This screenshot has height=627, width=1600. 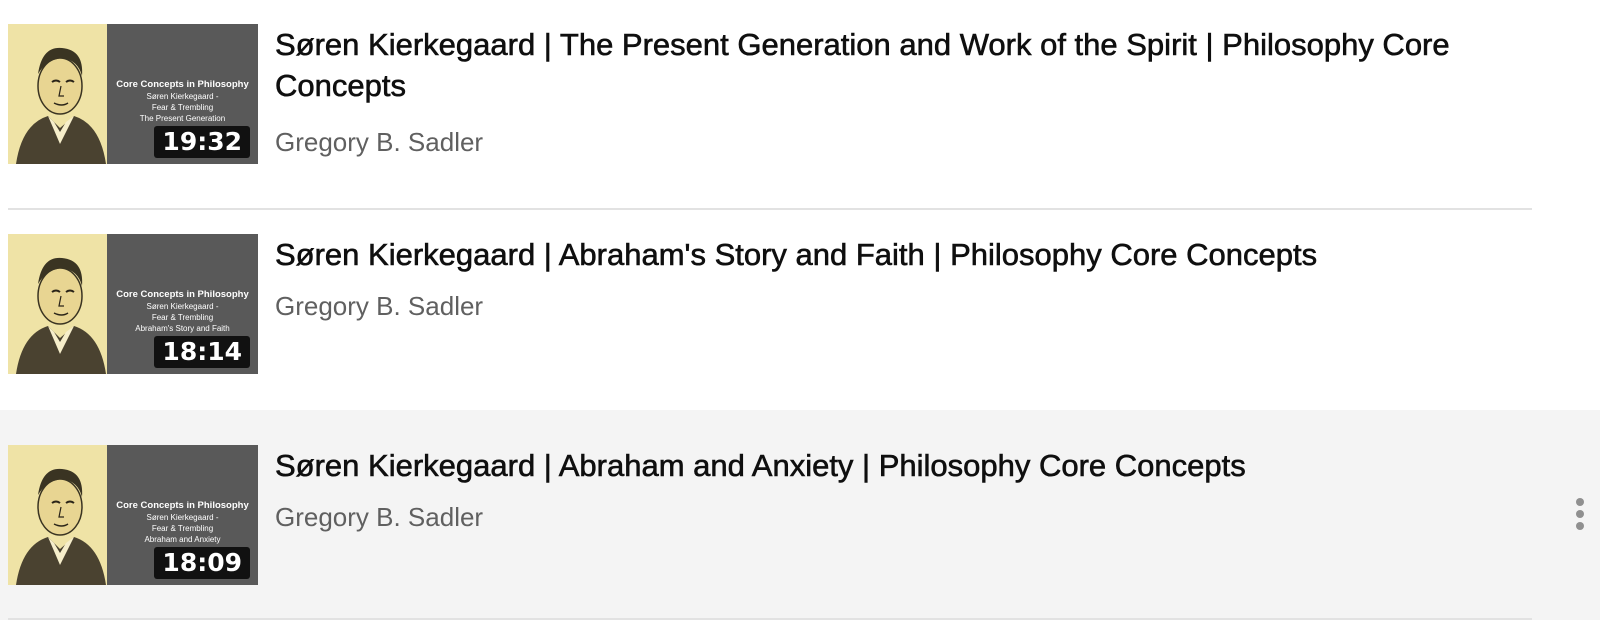 What do you see at coordinates (1580, 516) in the screenshot?
I see `more-vert-icon` at bounding box center [1580, 516].